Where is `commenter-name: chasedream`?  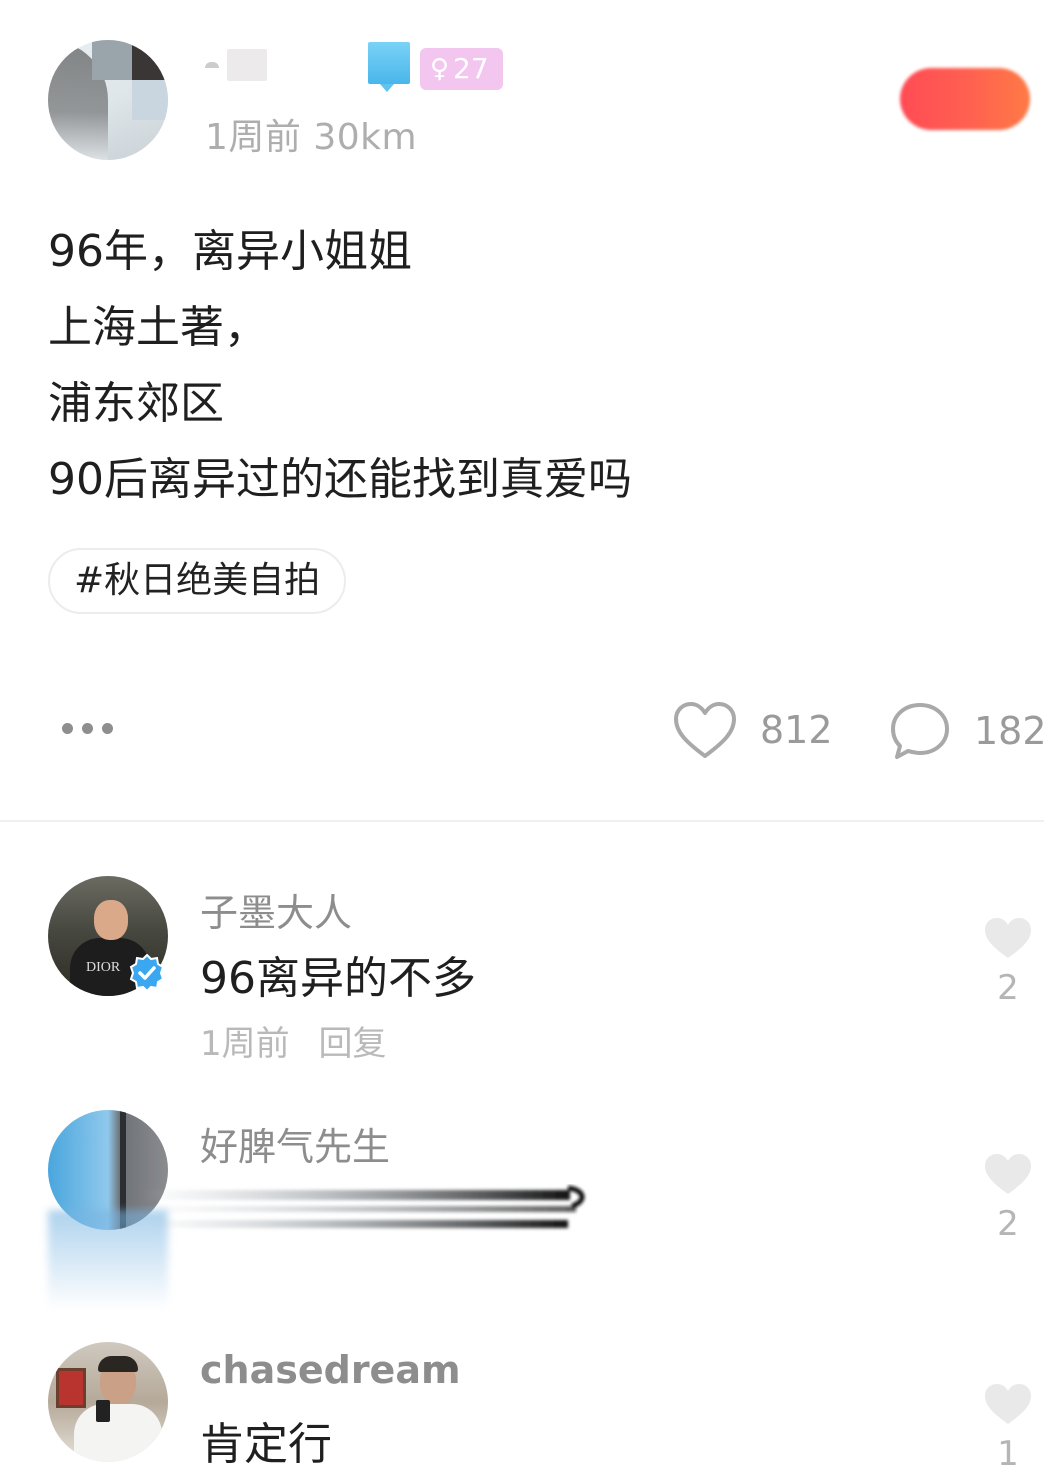 commenter-name: chasedream is located at coordinates (330, 1370).